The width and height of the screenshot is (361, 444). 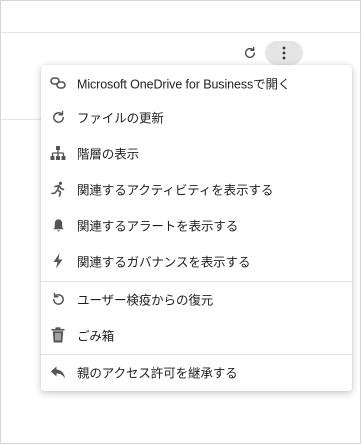 I want to click on toolbar-refresh-button, so click(x=250, y=53).